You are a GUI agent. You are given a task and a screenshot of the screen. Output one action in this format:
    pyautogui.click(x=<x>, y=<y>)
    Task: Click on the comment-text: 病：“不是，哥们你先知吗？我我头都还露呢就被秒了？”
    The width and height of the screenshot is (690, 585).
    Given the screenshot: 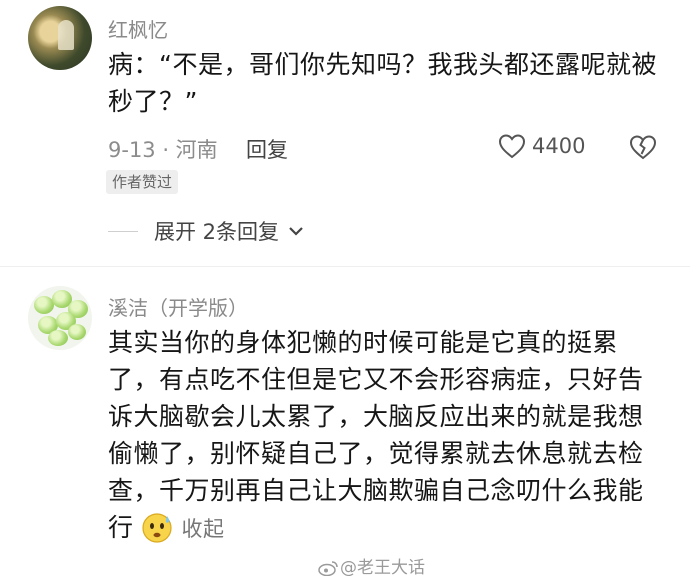 What is the action you would take?
    pyautogui.click(x=382, y=83)
    